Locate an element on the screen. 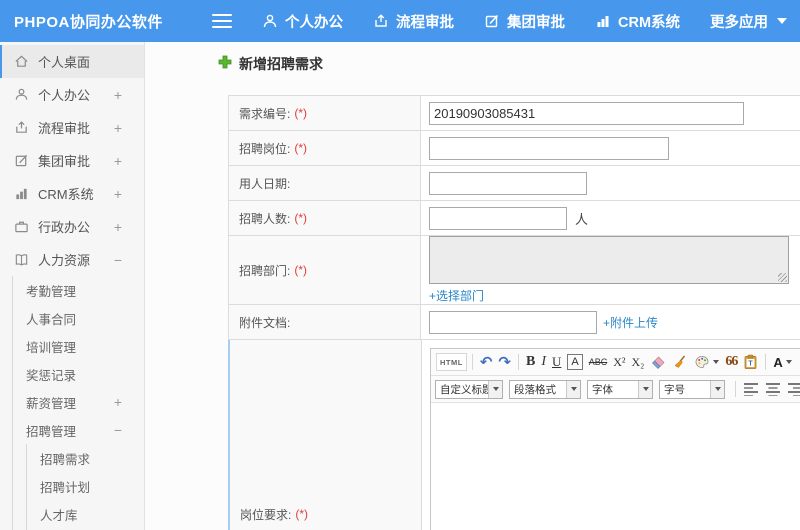 The width and height of the screenshot is (800, 530). editor-toolbar-row1: HTML ↶ ↷ B I U A ABC X² X₂ 66 T A is located at coordinates (615, 362).